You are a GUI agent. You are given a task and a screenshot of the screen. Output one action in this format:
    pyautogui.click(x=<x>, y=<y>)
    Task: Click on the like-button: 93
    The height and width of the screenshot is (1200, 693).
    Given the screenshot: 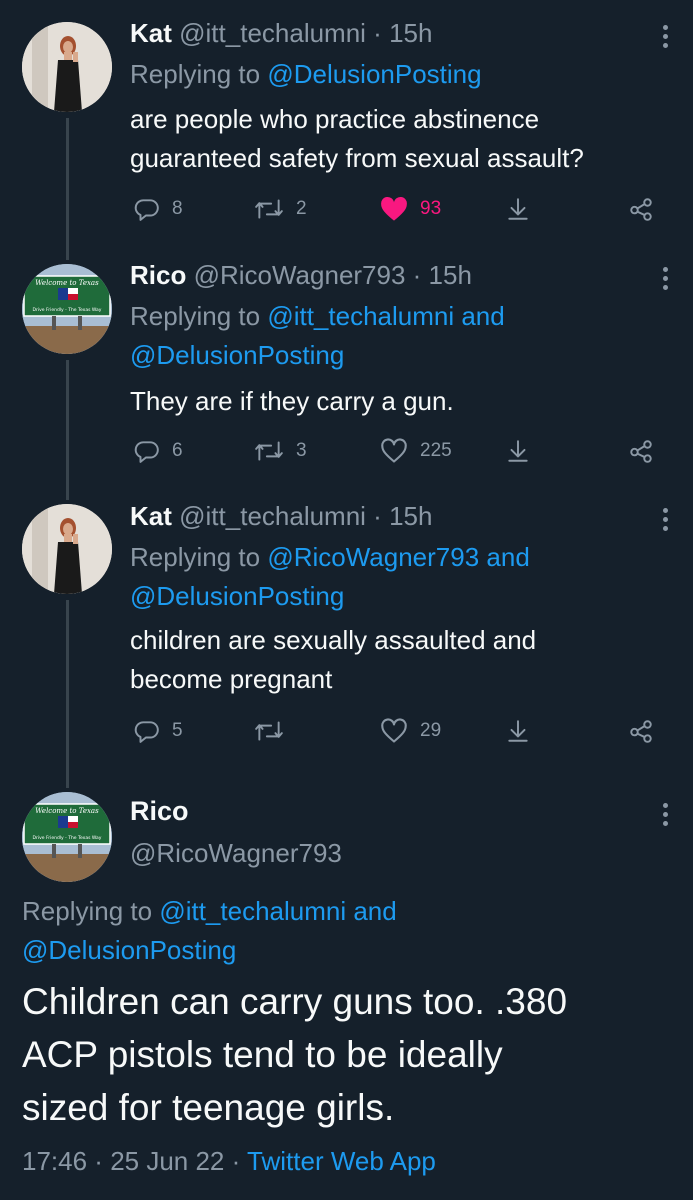 What is the action you would take?
    pyautogui.click(x=410, y=209)
    